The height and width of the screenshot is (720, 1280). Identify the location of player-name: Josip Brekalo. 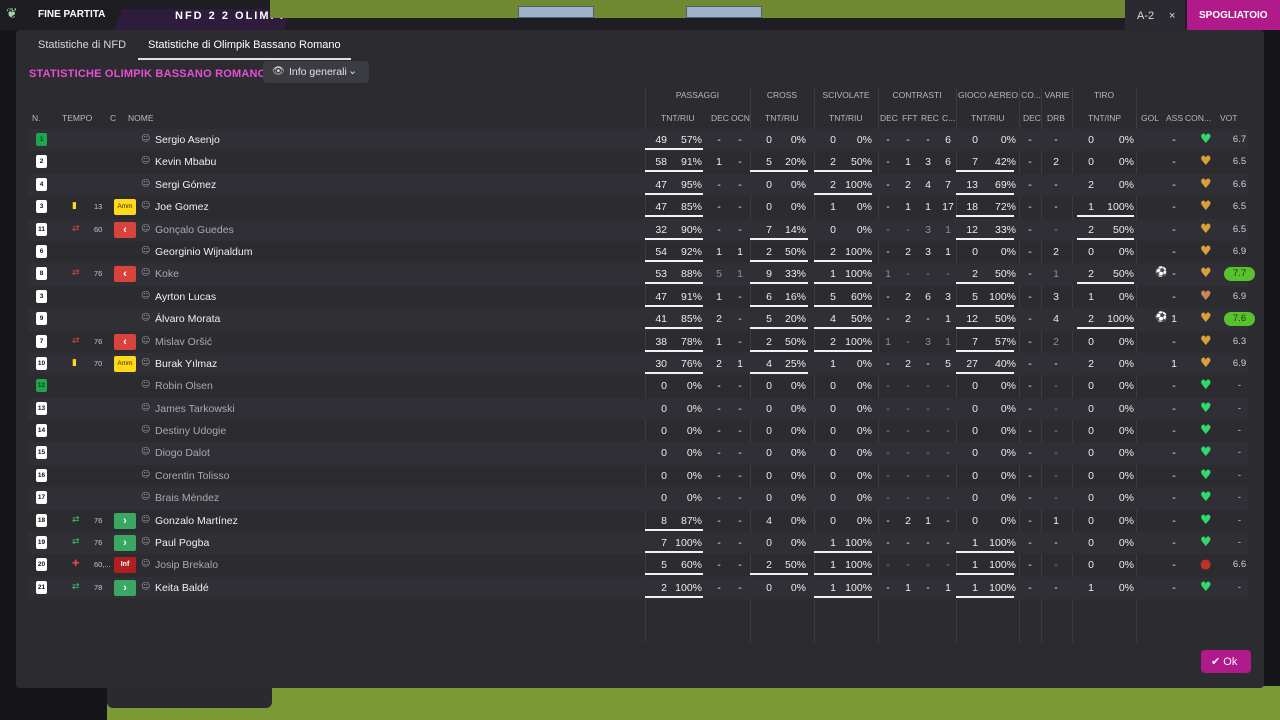
(186, 565).